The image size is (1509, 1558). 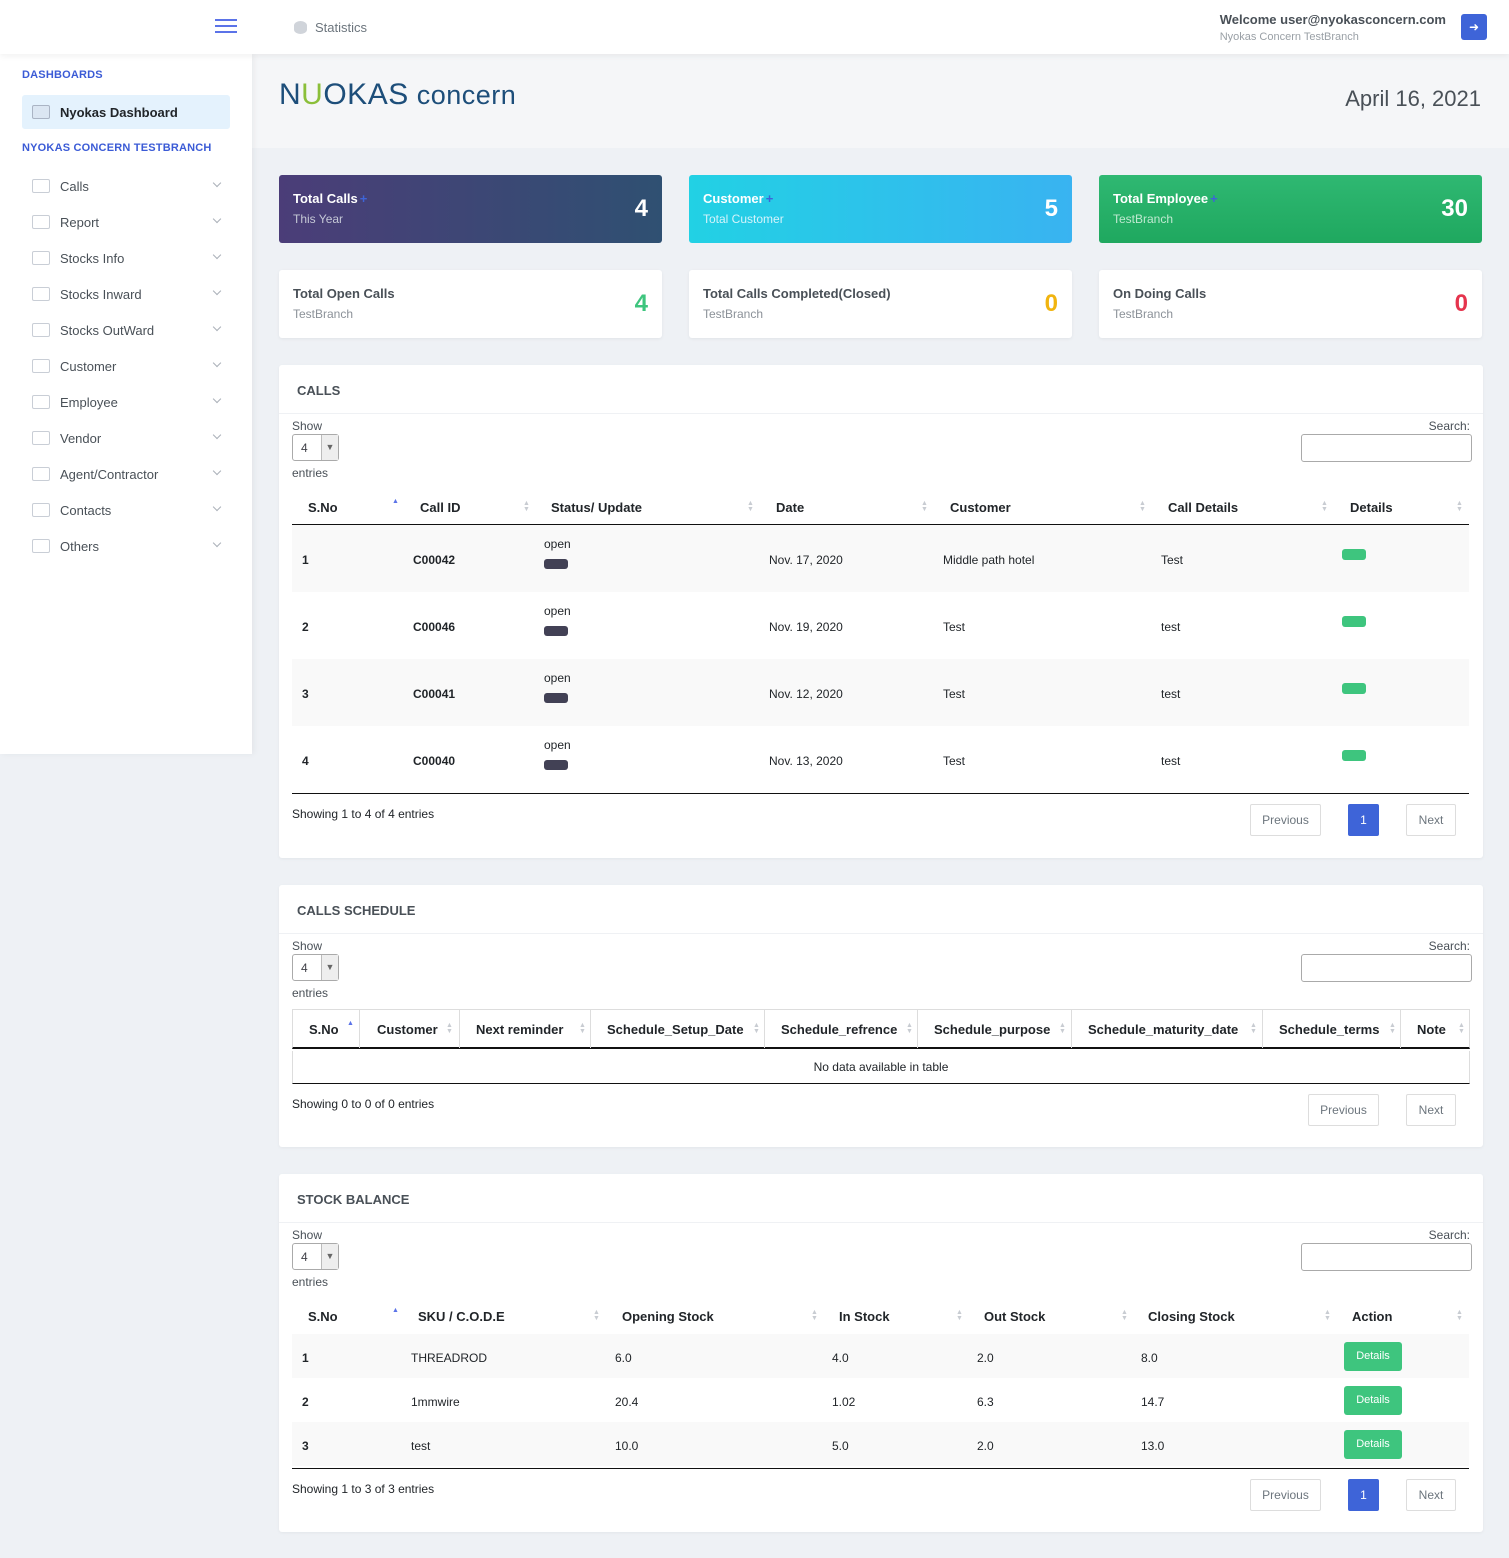 I want to click on sidebar-item-contacts: Contacts, so click(x=127, y=510).